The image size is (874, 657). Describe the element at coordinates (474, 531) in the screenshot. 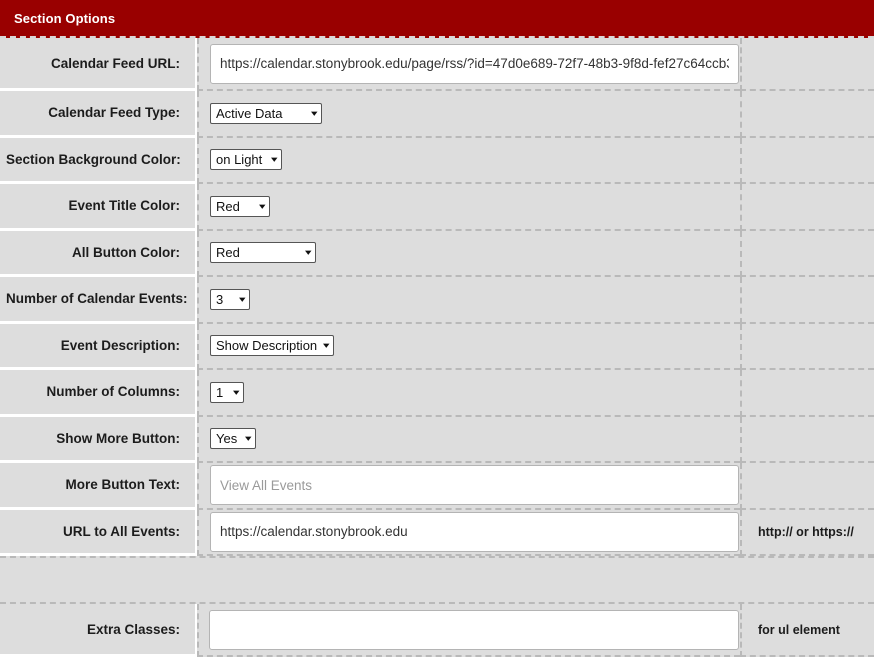

I see `url-to-all-events-input` at that location.